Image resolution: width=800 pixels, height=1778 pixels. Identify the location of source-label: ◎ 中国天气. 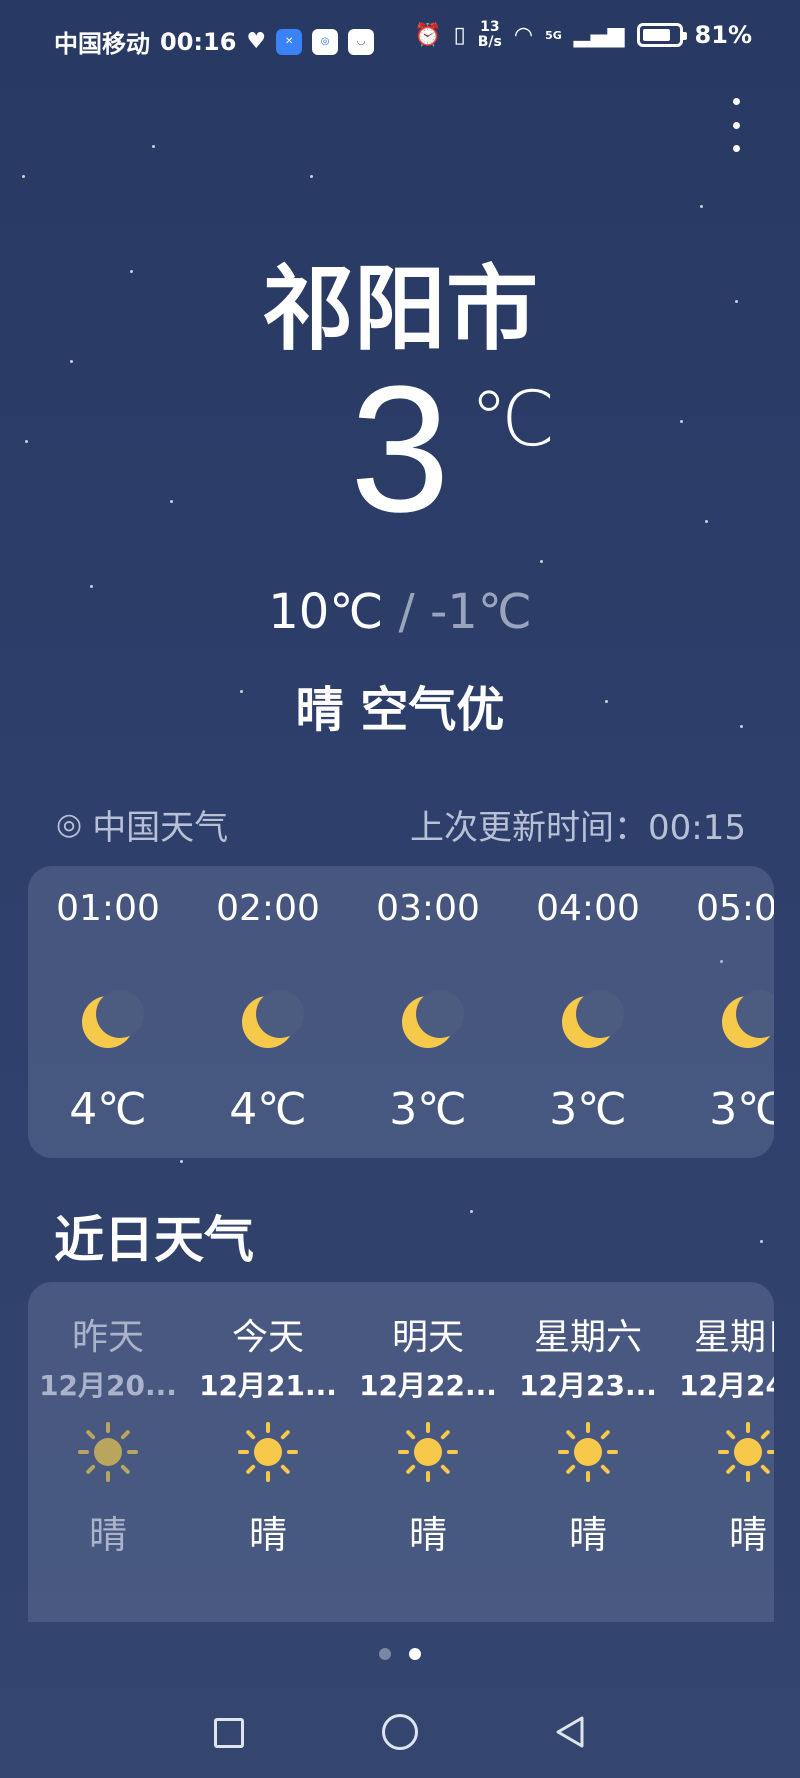
(142, 824).